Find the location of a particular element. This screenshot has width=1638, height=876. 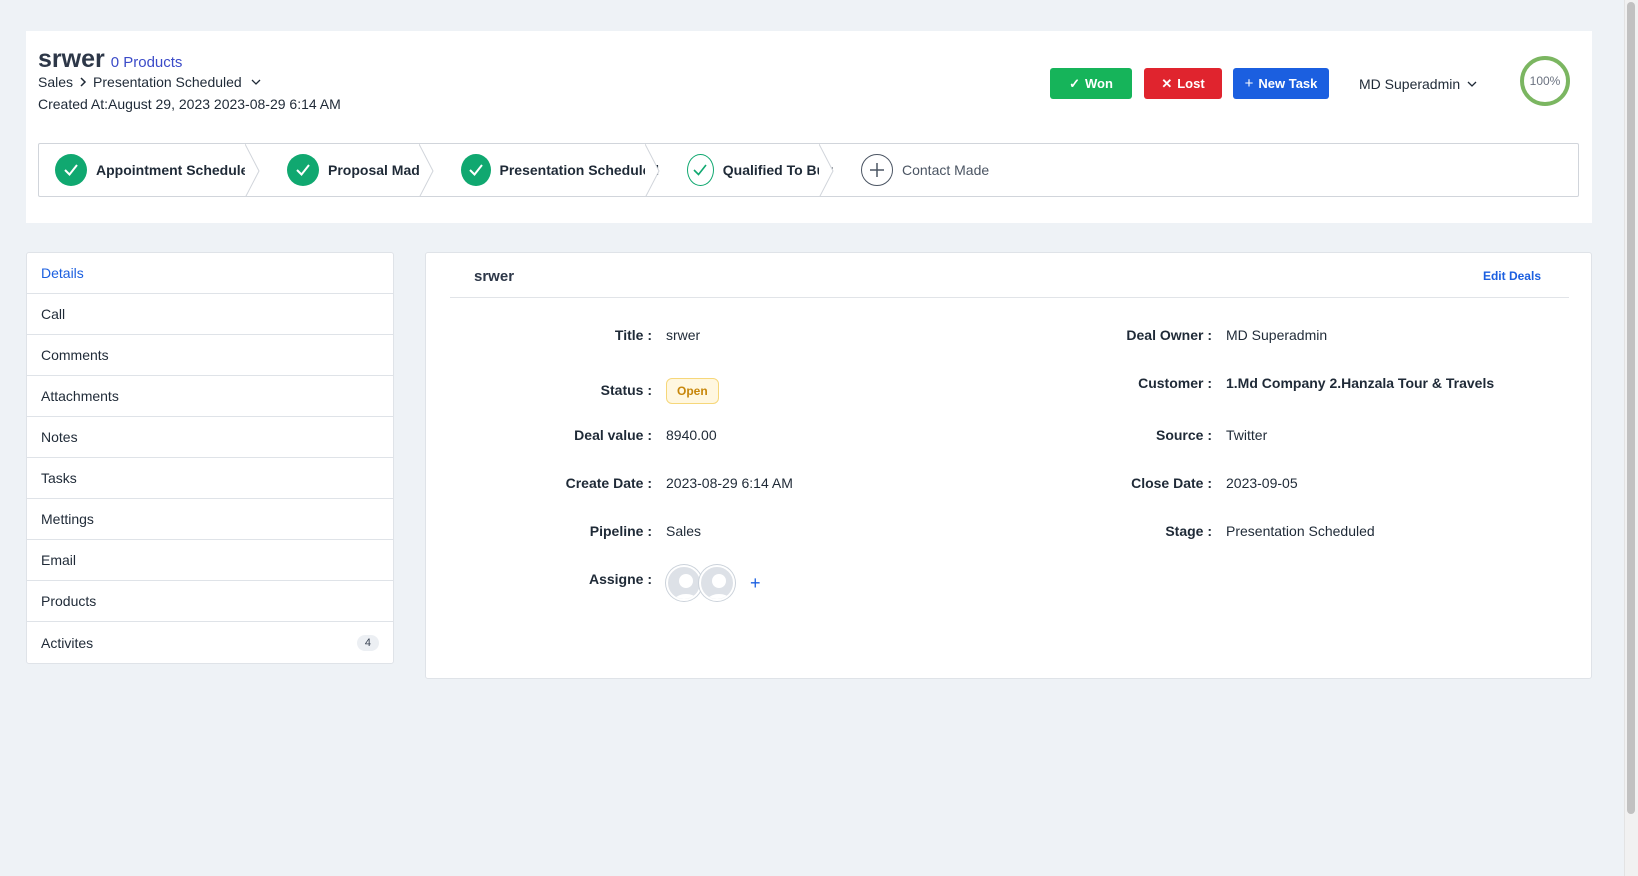

stage-contact-made: Contact Made is located at coordinates (933, 170).